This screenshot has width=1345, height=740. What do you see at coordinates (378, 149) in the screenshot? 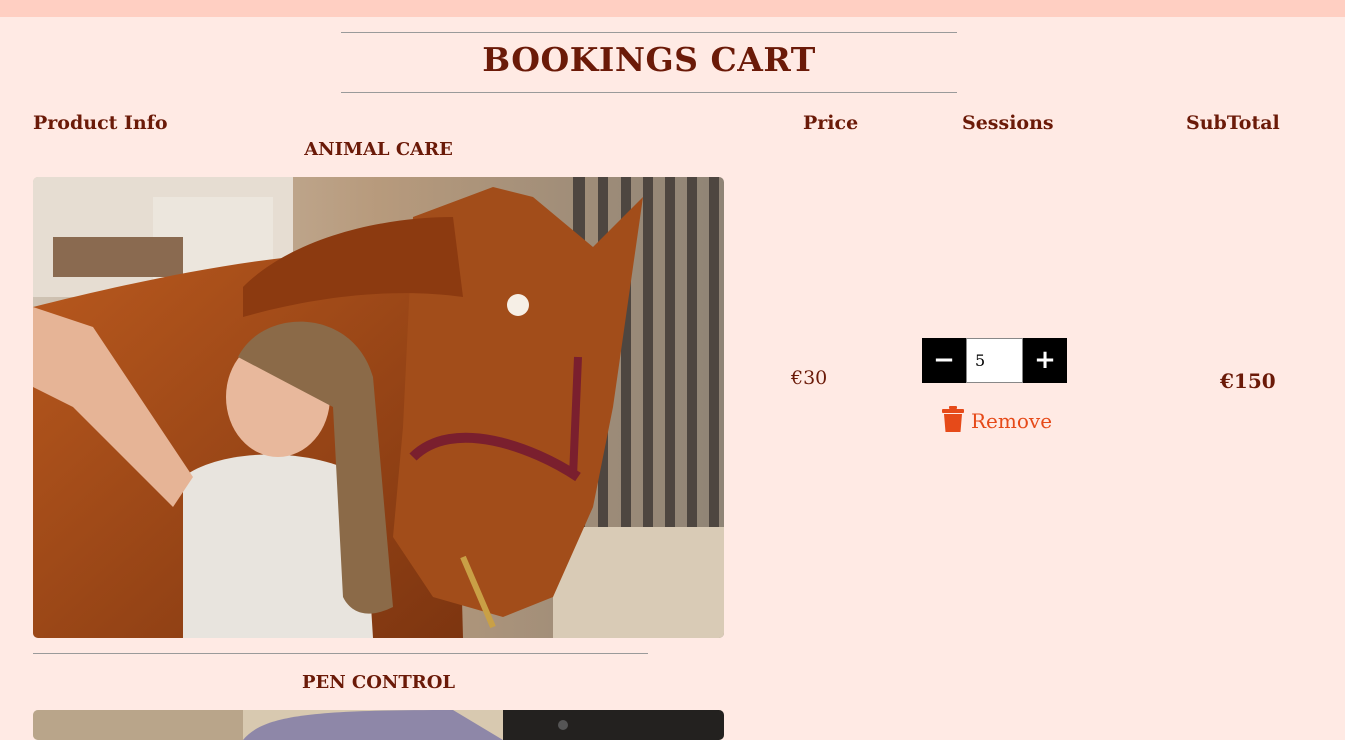
I see `product-name: ANIMAL CARE` at bounding box center [378, 149].